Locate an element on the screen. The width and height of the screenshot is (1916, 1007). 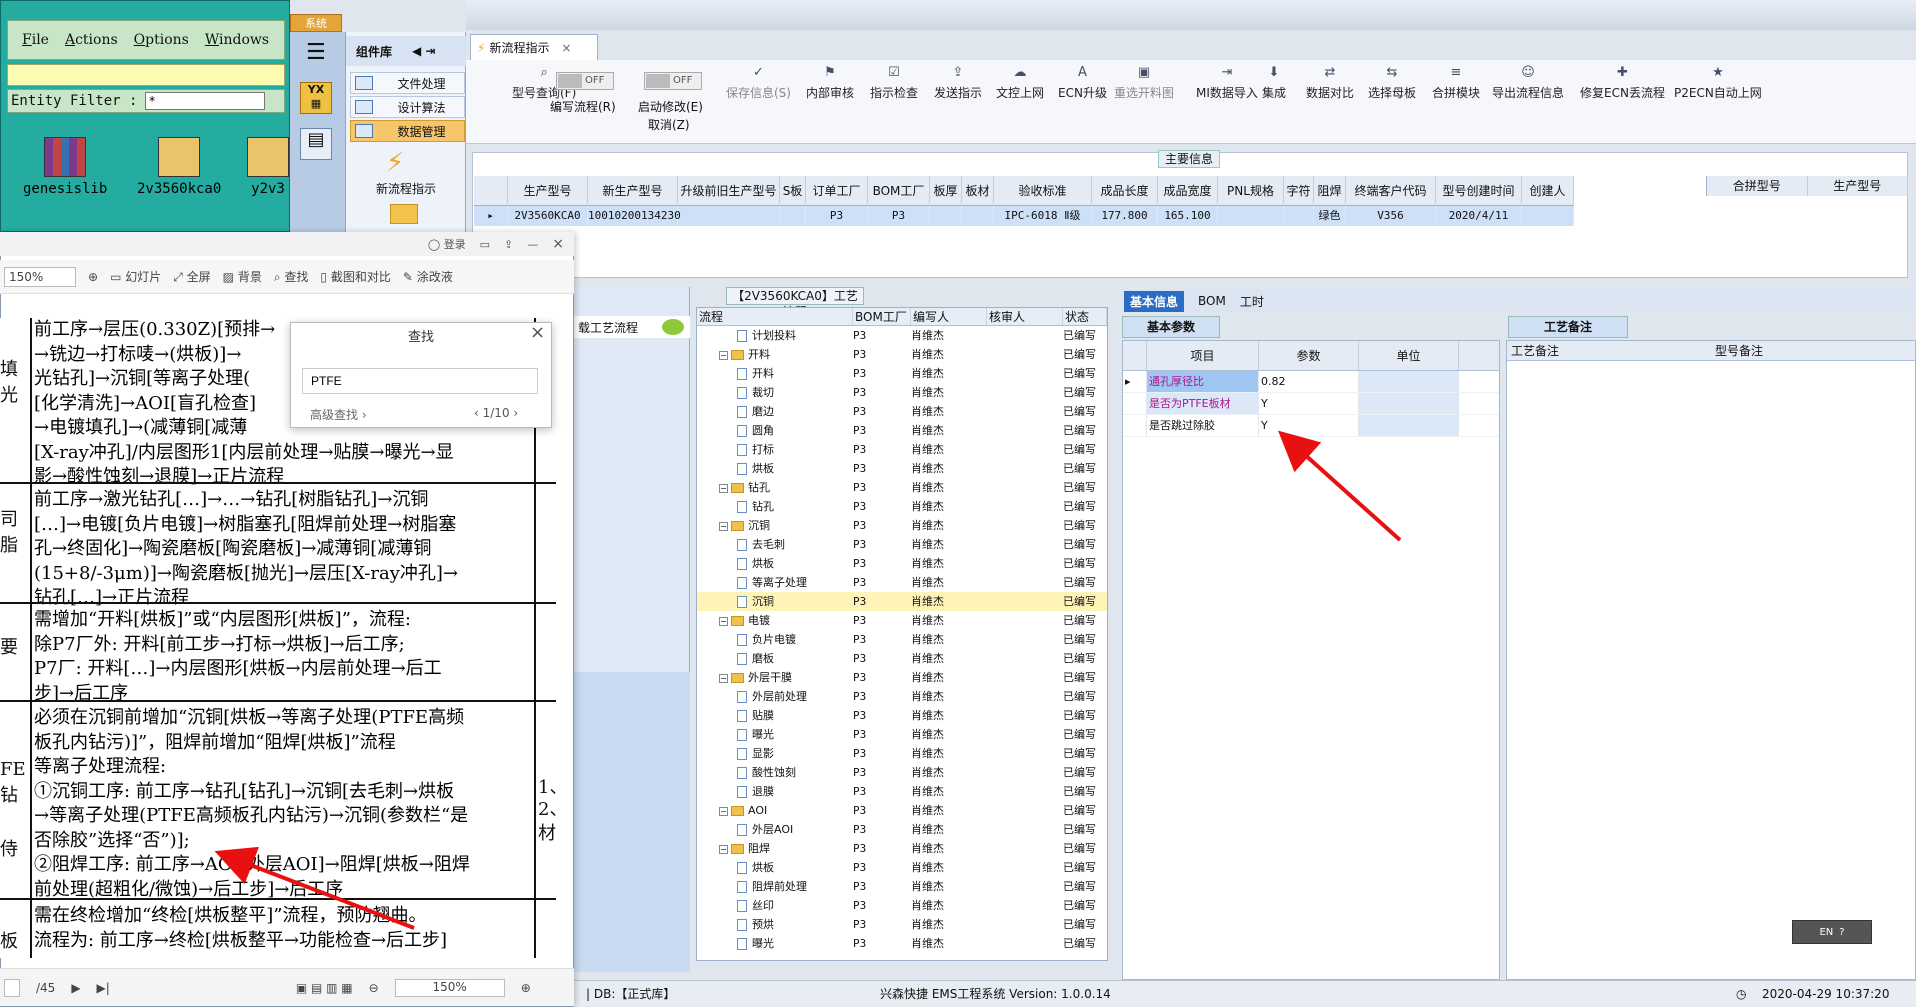
zoom-in-icon: ⊕ is located at coordinates (526, 988).